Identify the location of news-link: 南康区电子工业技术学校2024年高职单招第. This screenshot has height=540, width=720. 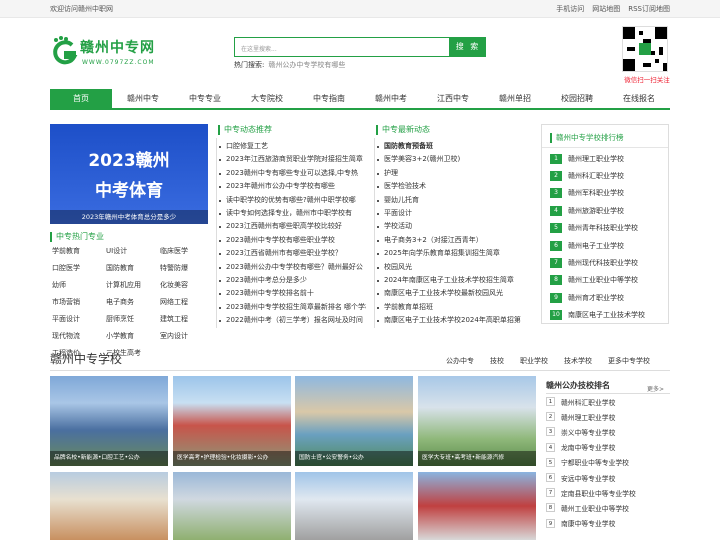
(451, 320).